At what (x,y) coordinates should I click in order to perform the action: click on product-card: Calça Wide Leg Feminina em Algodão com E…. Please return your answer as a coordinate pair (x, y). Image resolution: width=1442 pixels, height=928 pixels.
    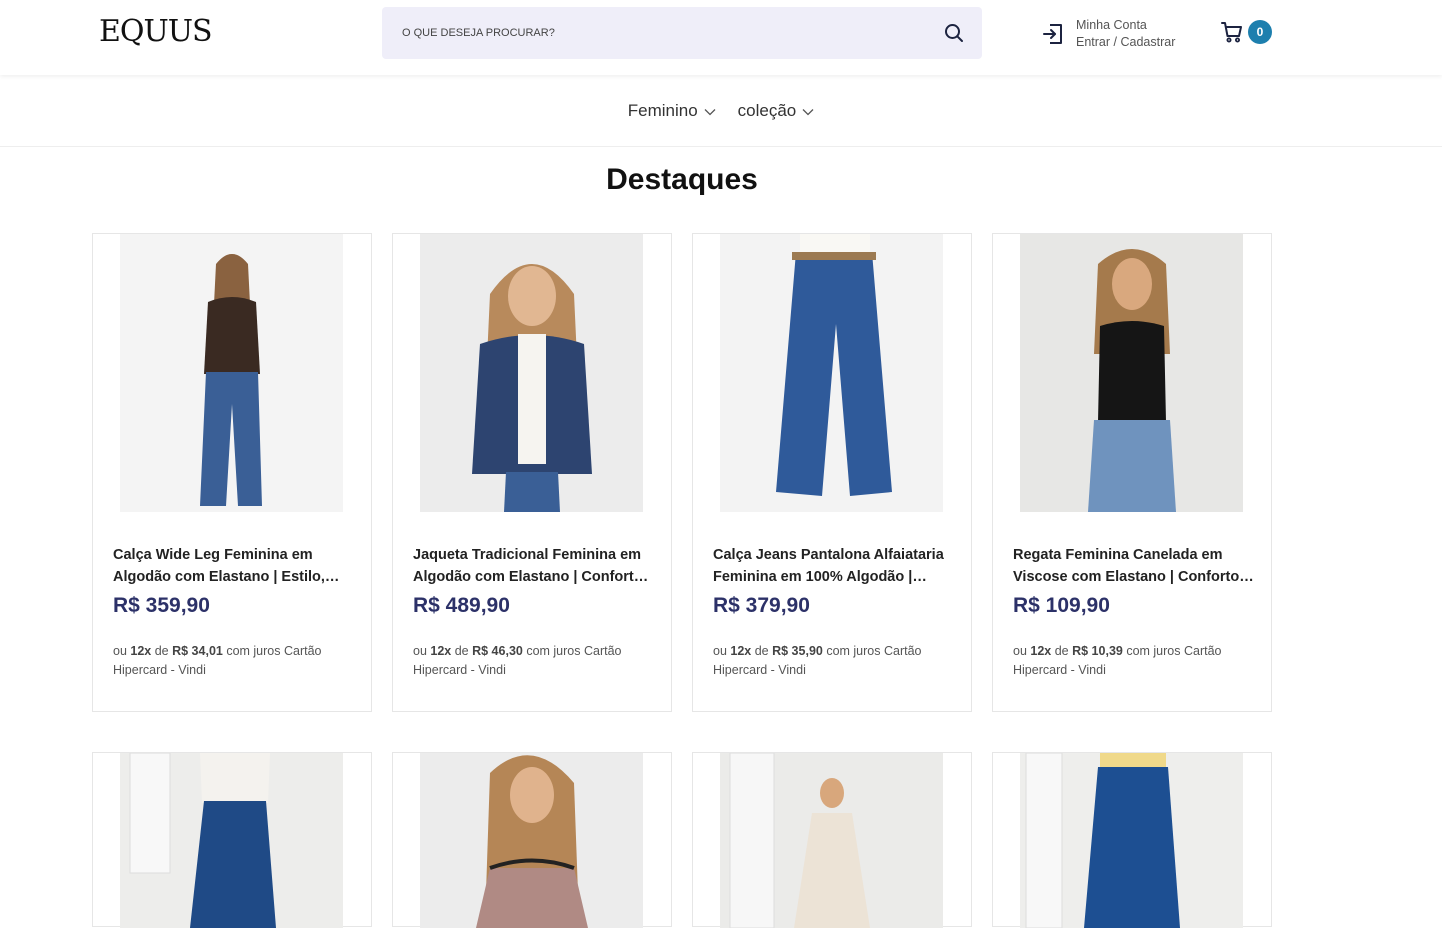
    Looking at the image, I should click on (232, 472).